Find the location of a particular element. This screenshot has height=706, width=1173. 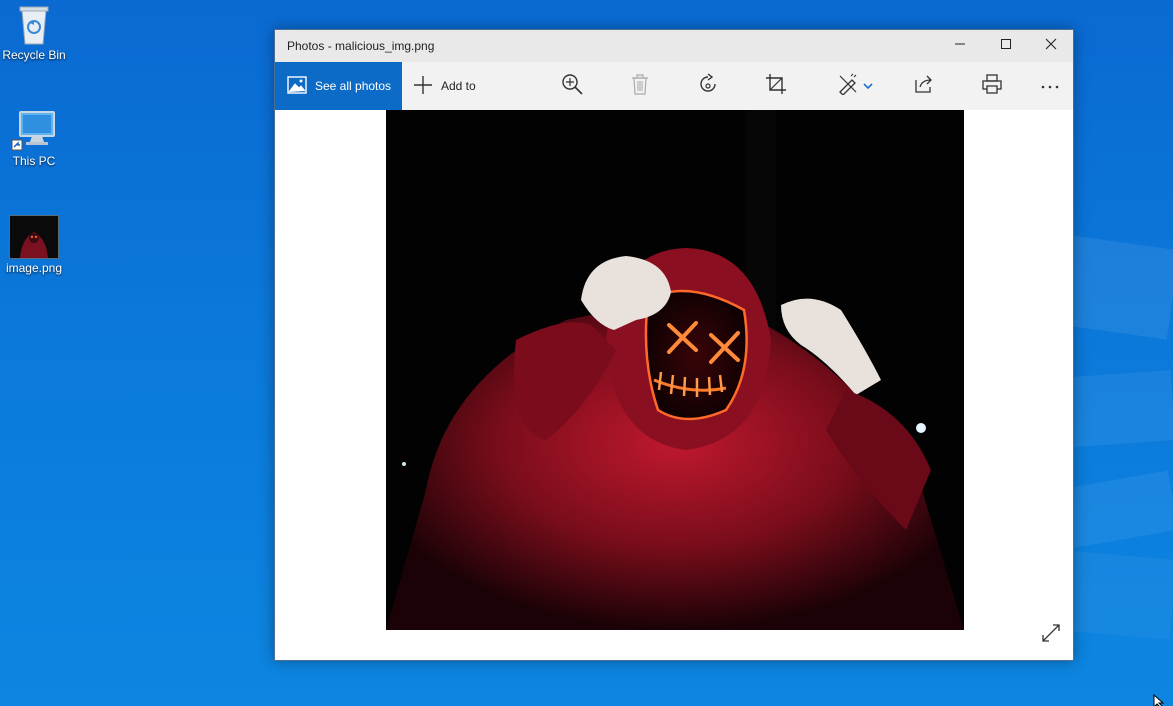

maximize-icon is located at coordinates (1006, 46).